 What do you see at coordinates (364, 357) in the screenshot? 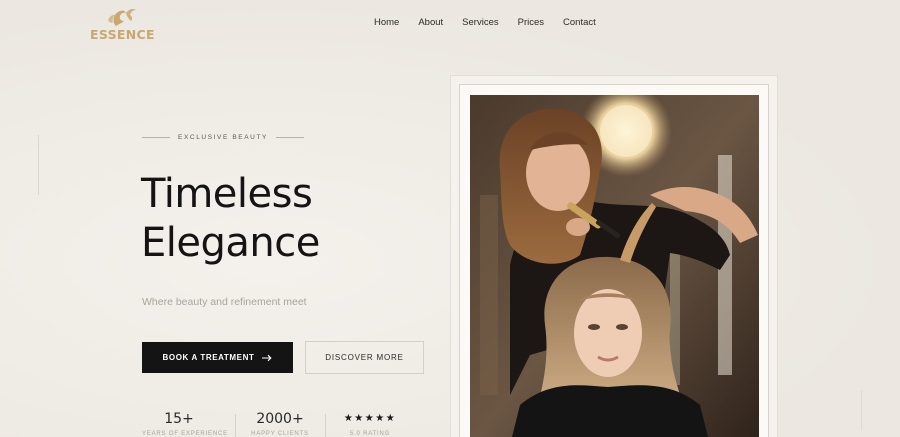
I see `discover-more-button: DISCOVER MORE` at bounding box center [364, 357].